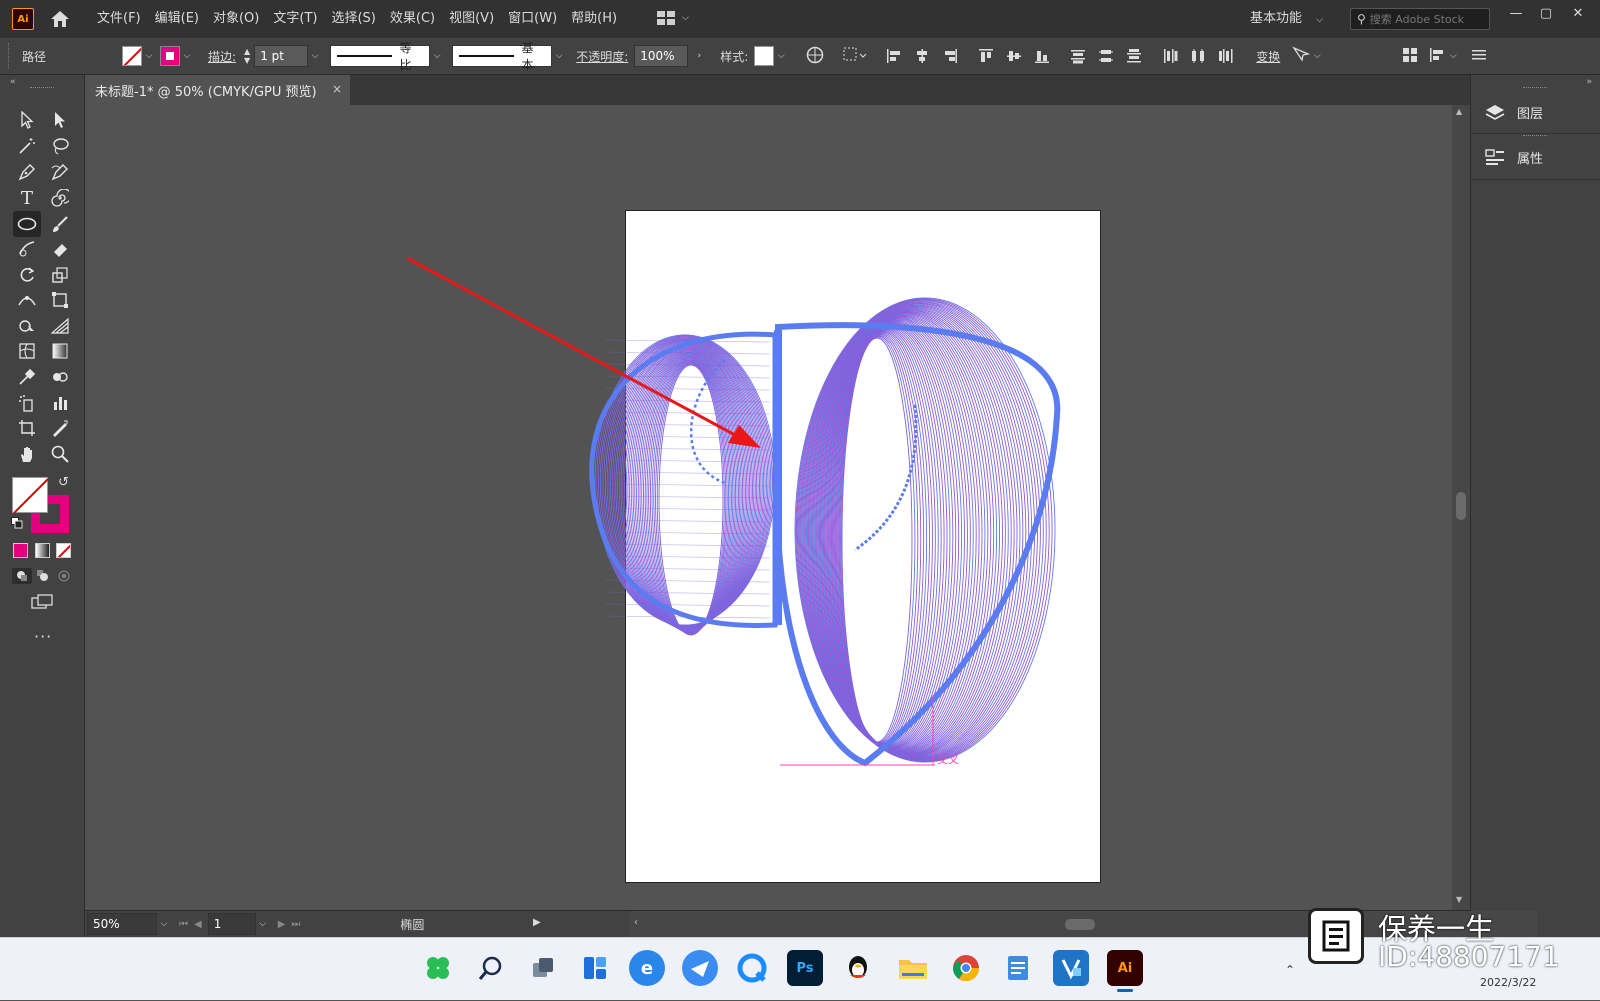 The image size is (1600, 1001). Describe the element at coordinates (594, 19) in the screenshot. I see `menu-help: 帮助(H)` at that location.